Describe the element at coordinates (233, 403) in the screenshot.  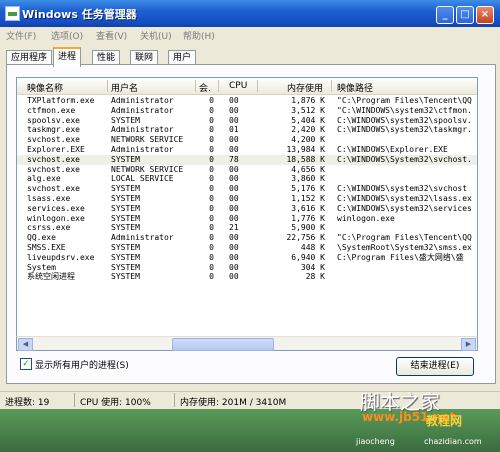
I see `status-memory-usage: 内存使用: 201M / 3410M` at that location.